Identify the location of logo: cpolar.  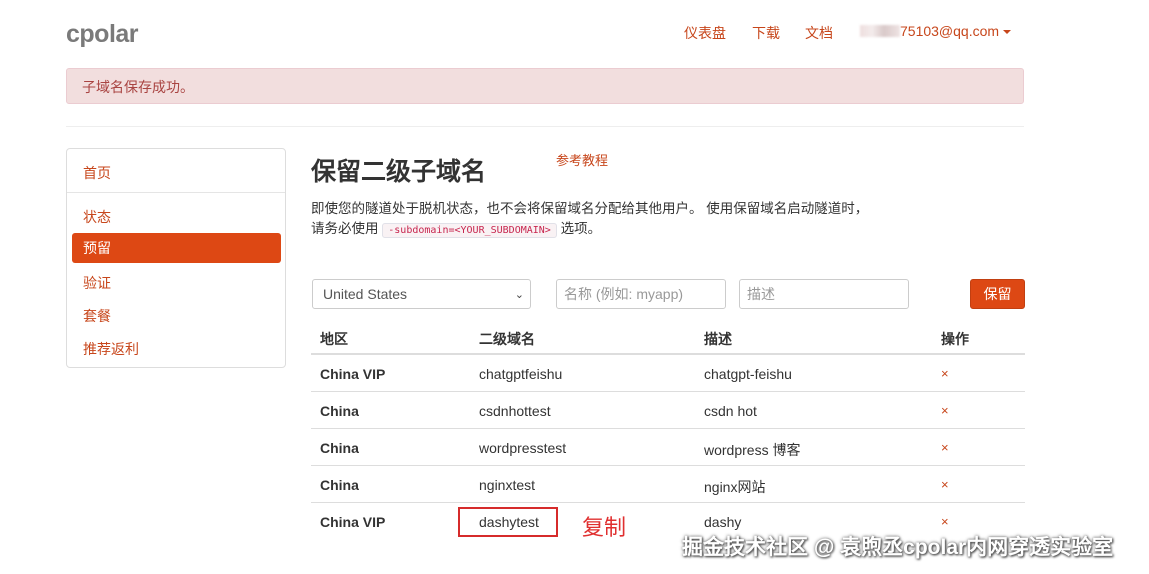
(102, 34).